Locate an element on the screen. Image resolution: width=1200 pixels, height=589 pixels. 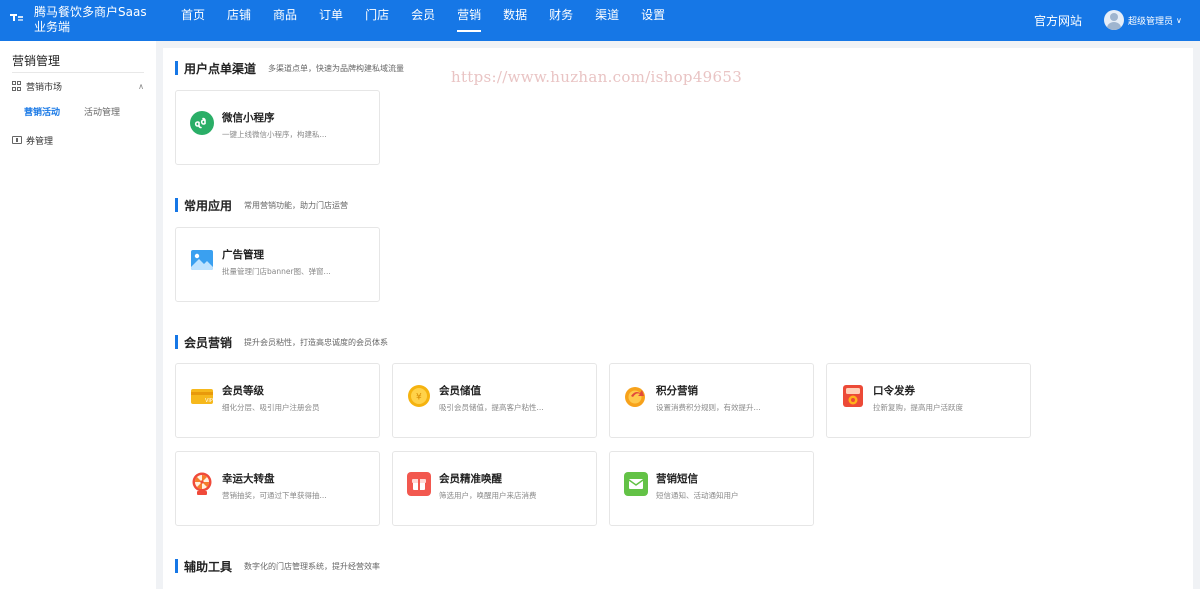
mini-program-icon is located at coordinates (202, 123).